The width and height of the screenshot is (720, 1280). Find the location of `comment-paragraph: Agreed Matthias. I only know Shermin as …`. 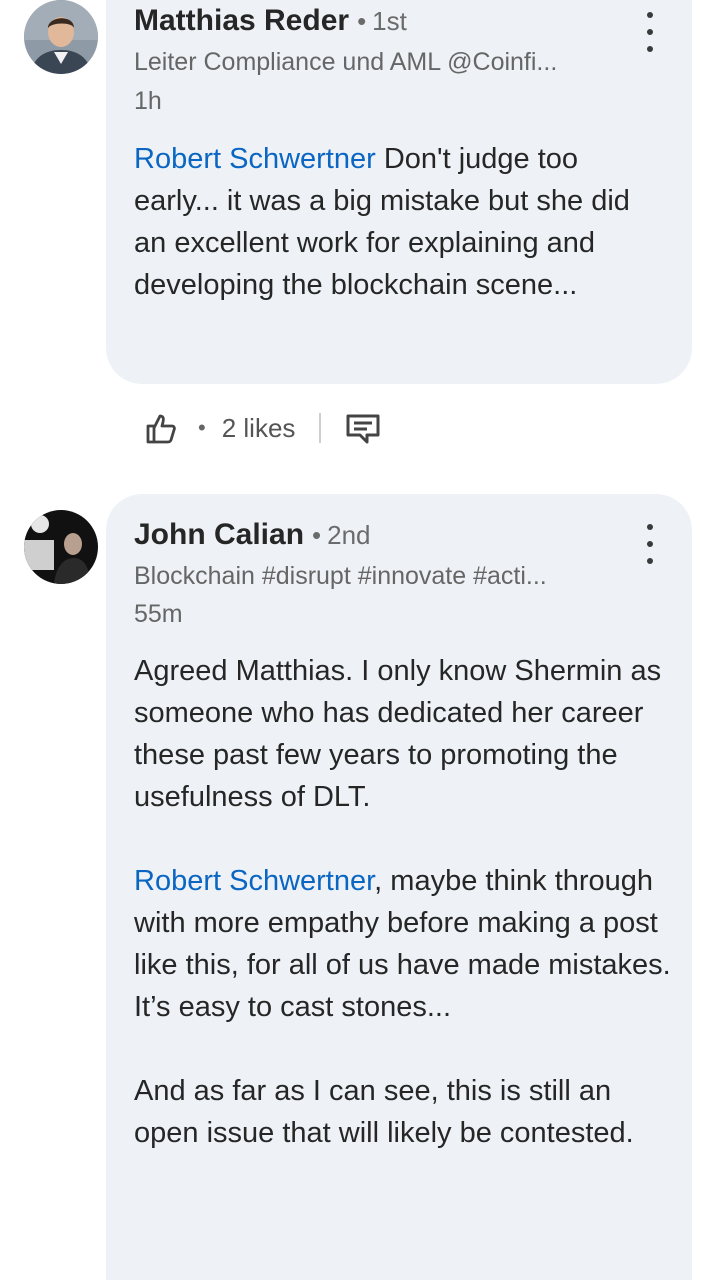

comment-paragraph: Agreed Matthias. I only know Shermin as … is located at coordinates (398, 734).